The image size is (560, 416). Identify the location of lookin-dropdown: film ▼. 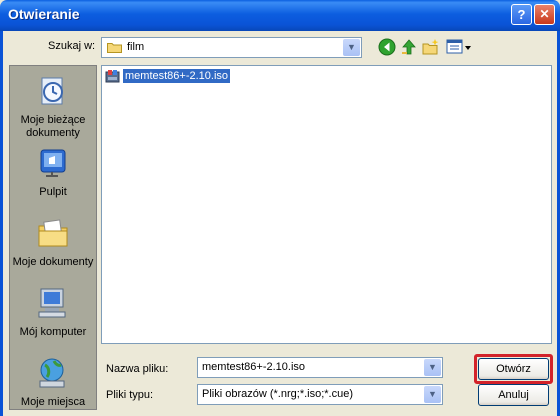
(231, 47).